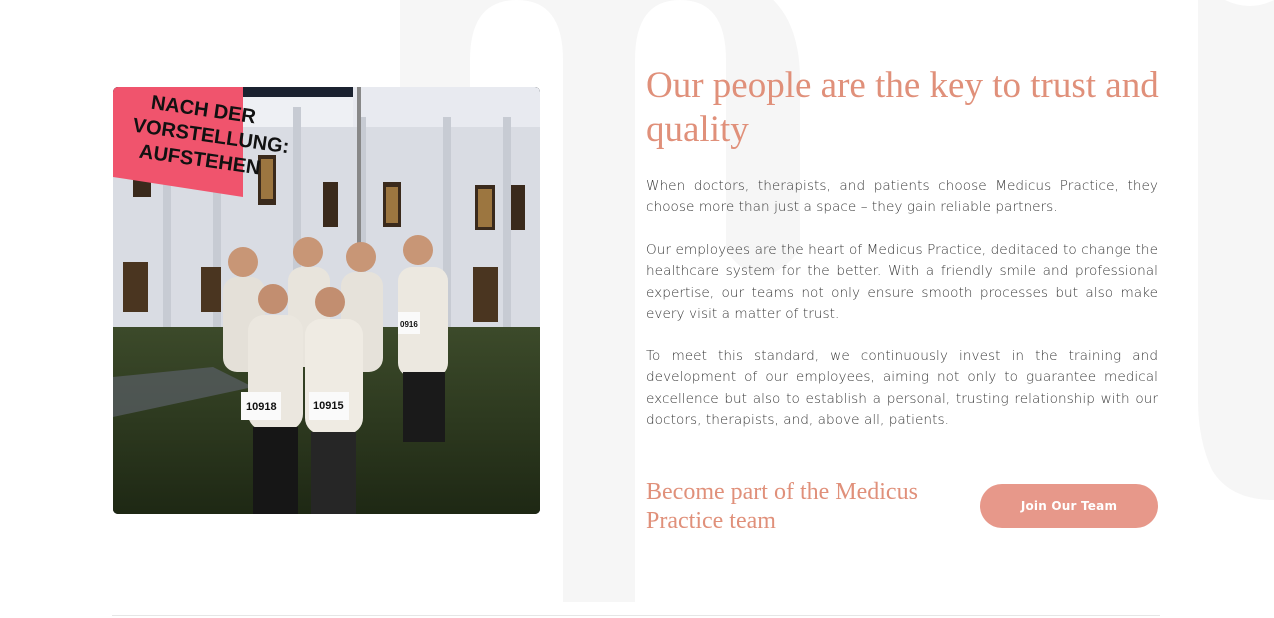  Describe the element at coordinates (636, 615) in the screenshot. I see `section-divider` at that location.